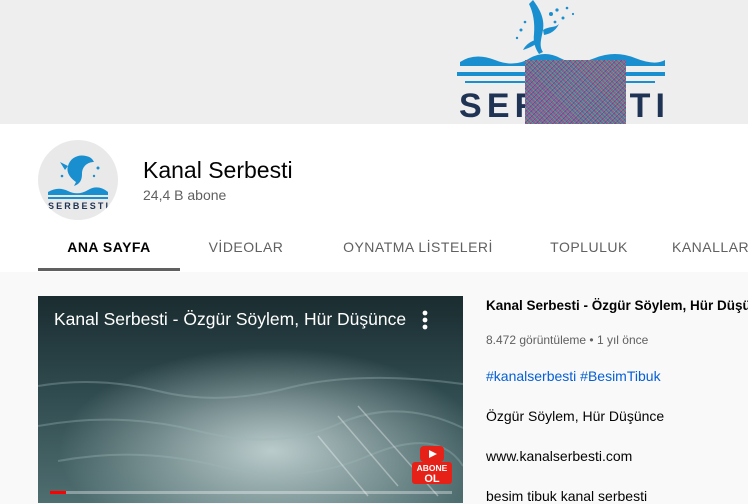 This screenshot has height=504, width=748. I want to click on tab-videos: VİDEOLAR, so click(246, 247).